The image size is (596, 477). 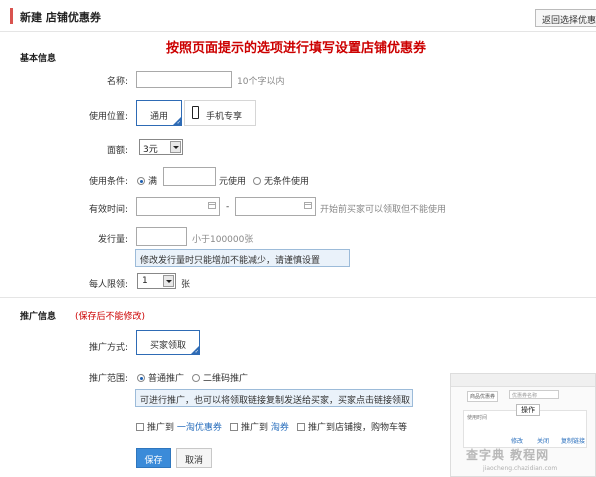 What do you see at coordinates (233, 182) in the screenshot?
I see `condition-use-label: 元使用` at bounding box center [233, 182].